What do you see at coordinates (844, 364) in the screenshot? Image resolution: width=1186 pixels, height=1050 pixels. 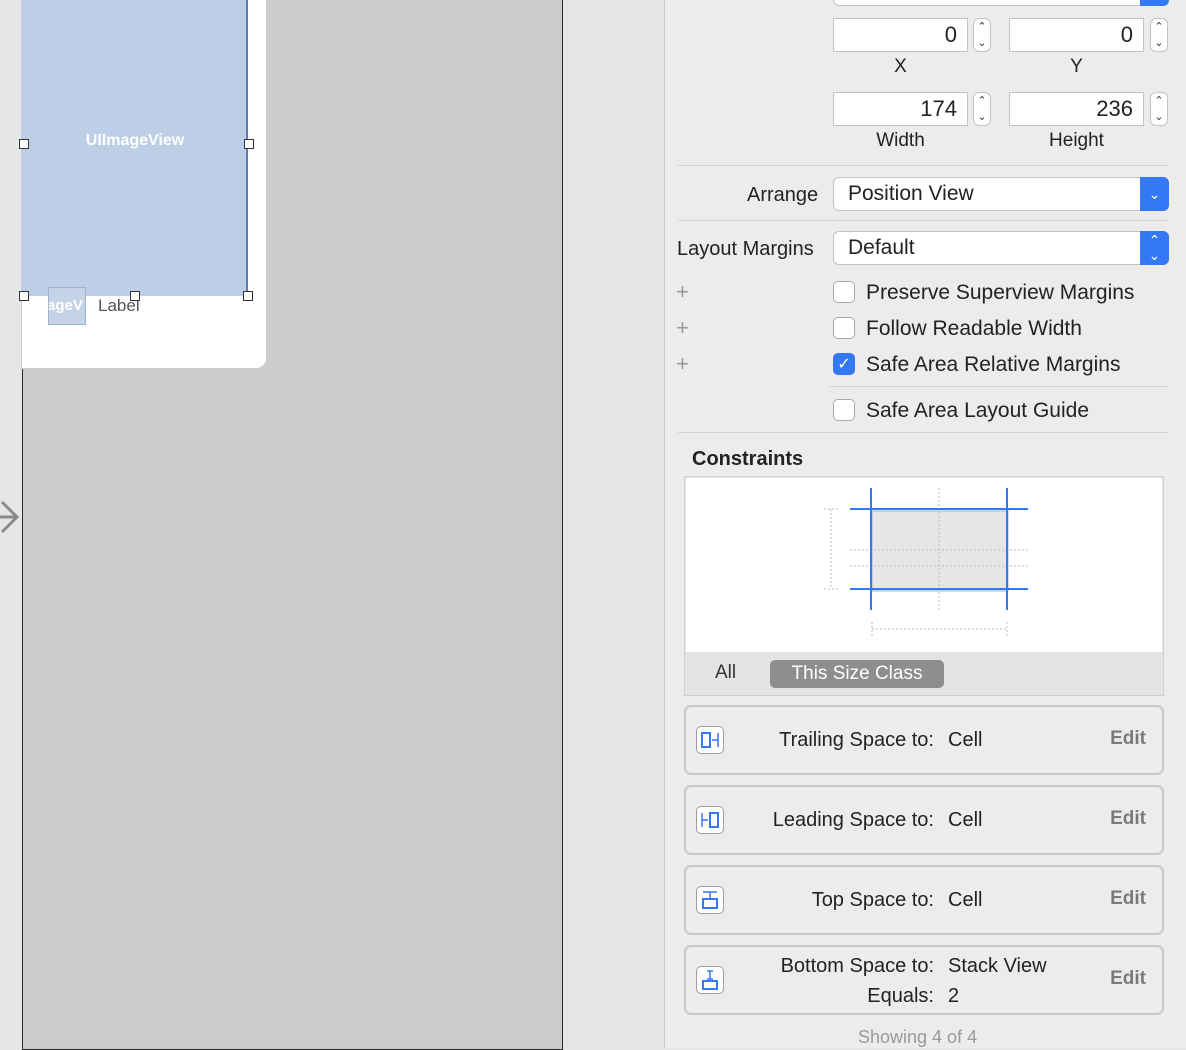 I see `safe-area-relative-margins-checkbox: ✓` at bounding box center [844, 364].